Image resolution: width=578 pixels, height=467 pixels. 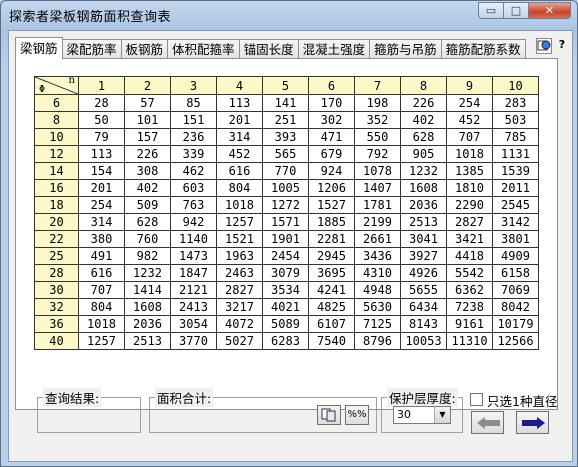 I want to click on area-cell: 1206, so click(x=331, y=188).